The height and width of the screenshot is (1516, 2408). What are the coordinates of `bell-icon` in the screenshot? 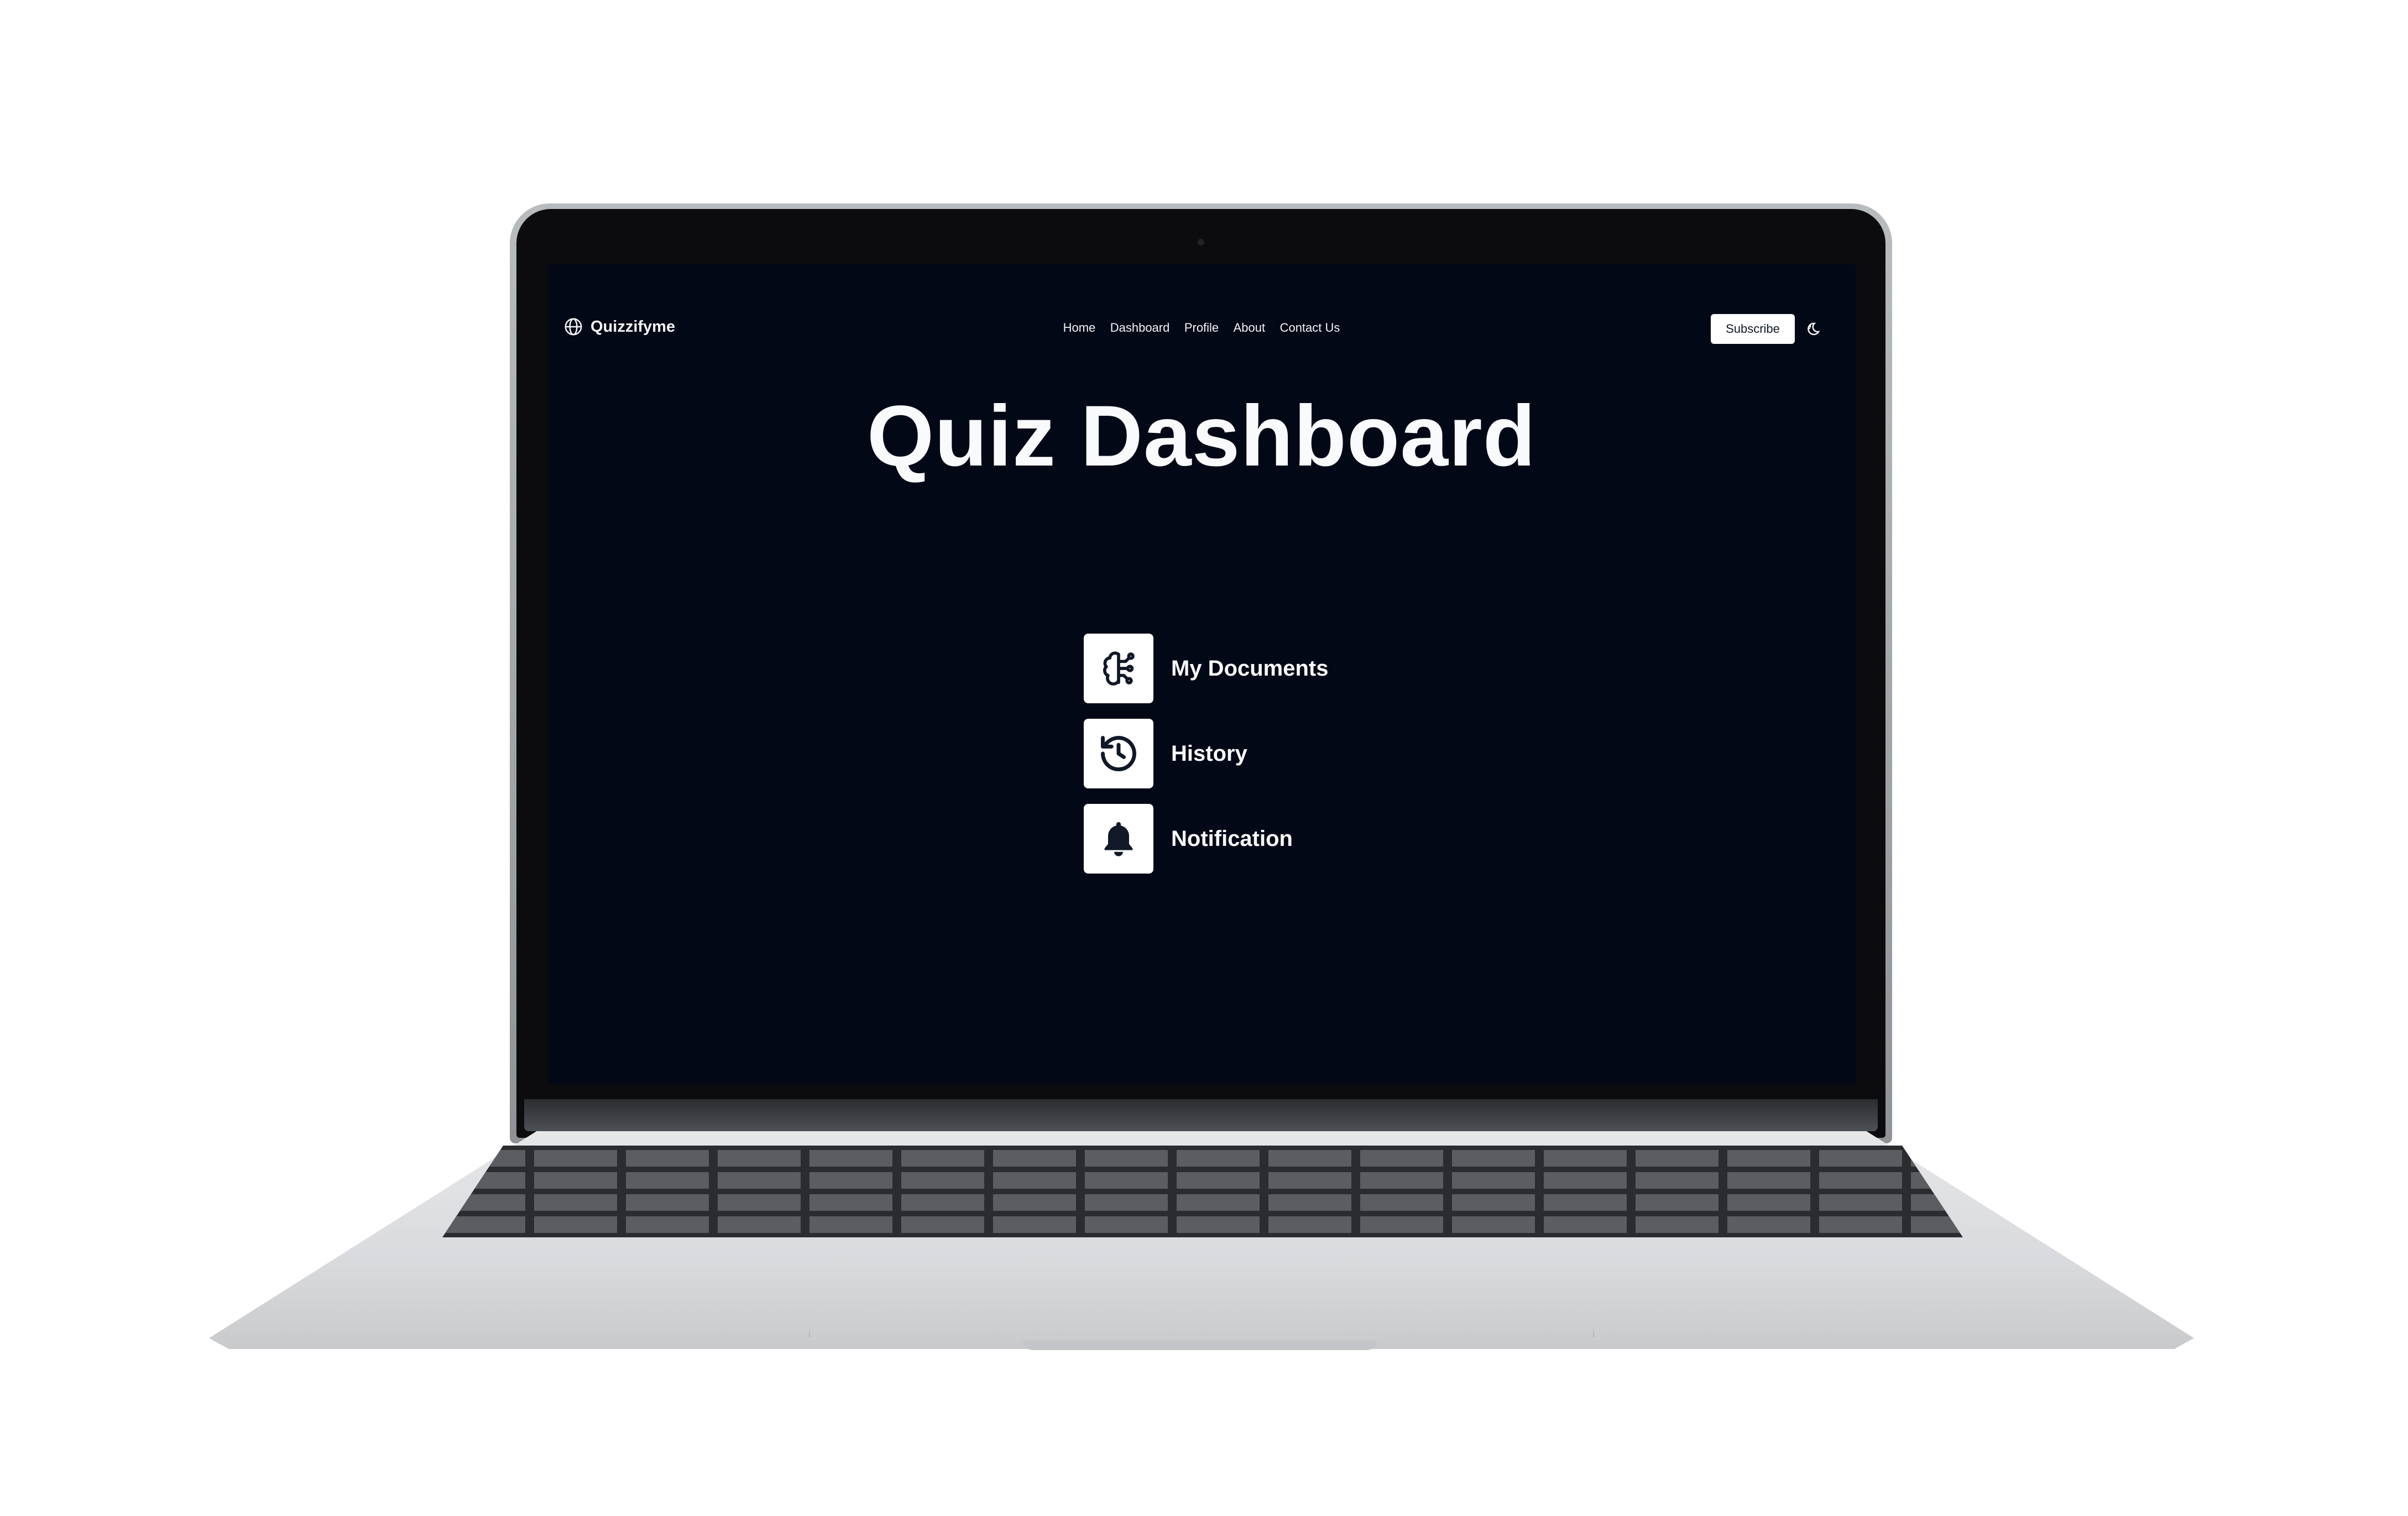 It's located at (1118, 839).